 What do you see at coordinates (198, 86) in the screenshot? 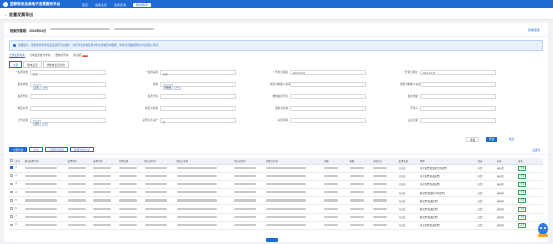
I see `filter-input: 增值税 +3 ⌄` at bounding box center [198, 86].